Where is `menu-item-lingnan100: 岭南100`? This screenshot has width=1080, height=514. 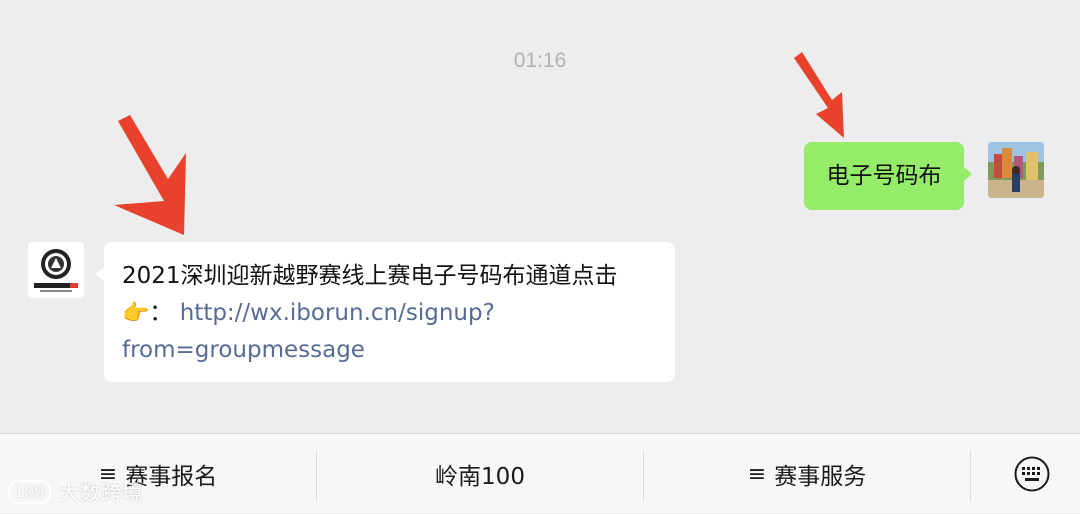 menu-item-lingnan100: 岭南100 is located at coordinates (480, 474).